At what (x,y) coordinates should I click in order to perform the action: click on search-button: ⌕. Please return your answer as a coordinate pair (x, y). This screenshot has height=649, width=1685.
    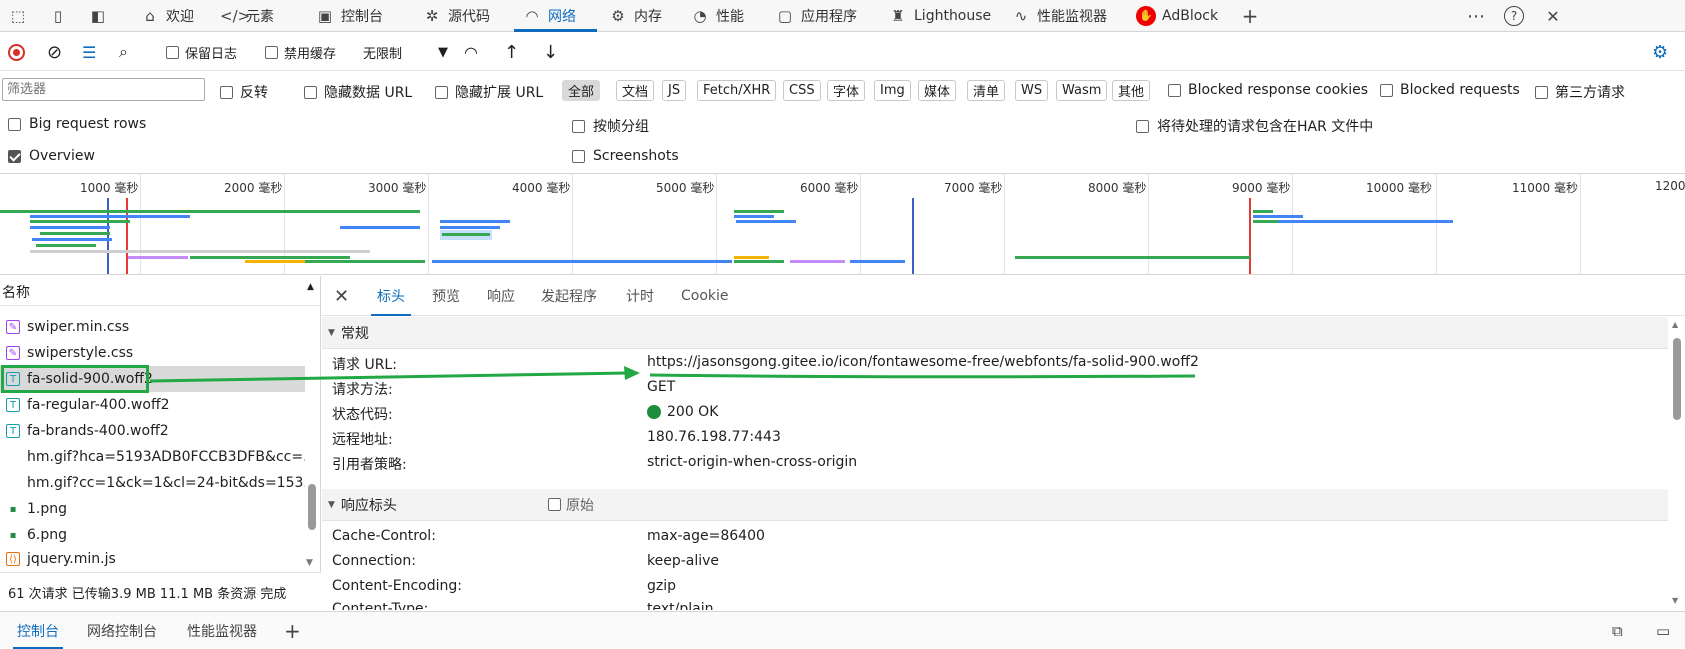
    Looking at the image, I should click on (123, 52).